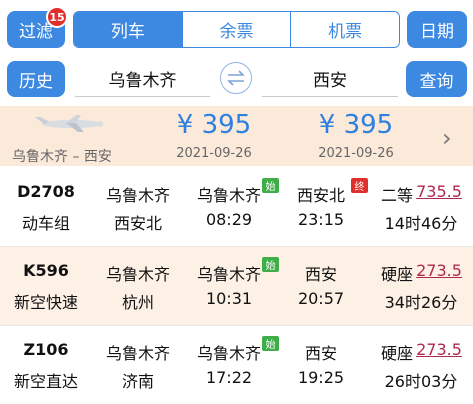 Image resolution: width=473 pixels, height=404 pixels. Describe the element at coordinates (439, 191) in the screenshot. I see `seat-price: 735.5` at that location.